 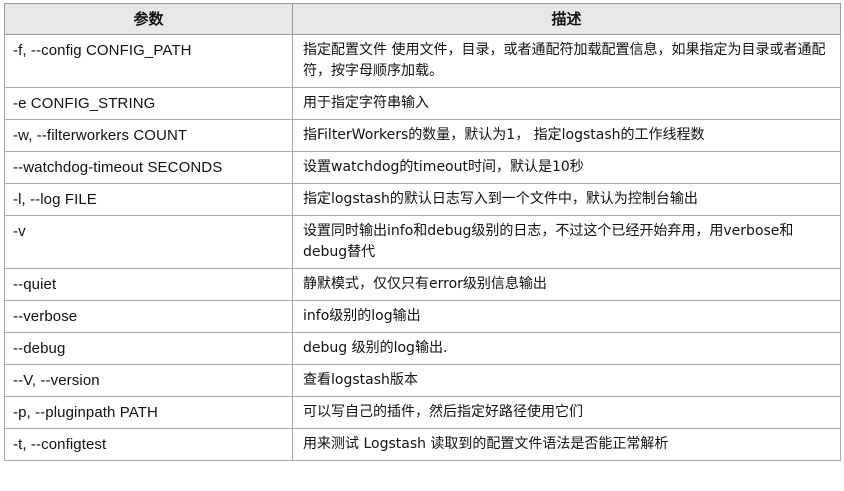 I want to click on param-cell: -e CONFIG_STRING, so click(x=148, y=103).